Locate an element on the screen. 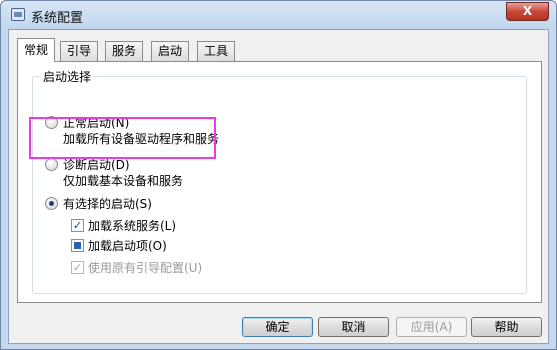 This screenshot has height=350, width=557. msconfig-app-icon is located at coordinates (18, 14).